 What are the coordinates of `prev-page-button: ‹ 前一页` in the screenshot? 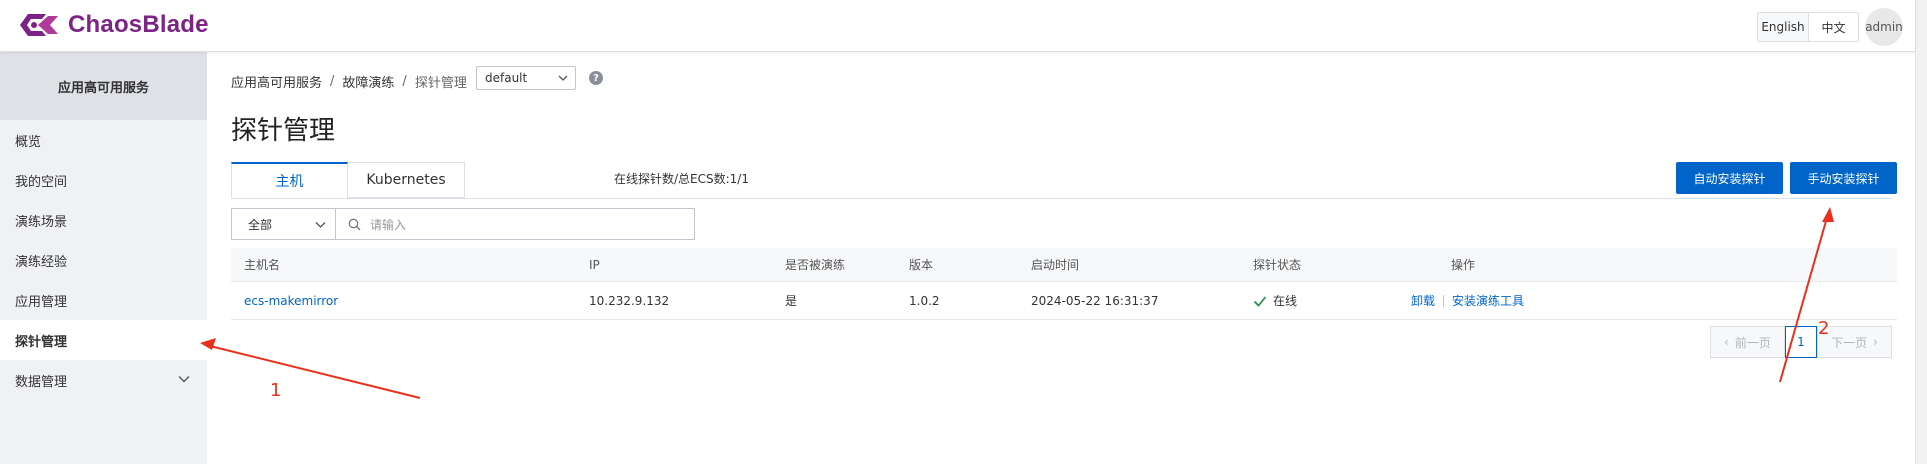 It's located at (1747, 342).